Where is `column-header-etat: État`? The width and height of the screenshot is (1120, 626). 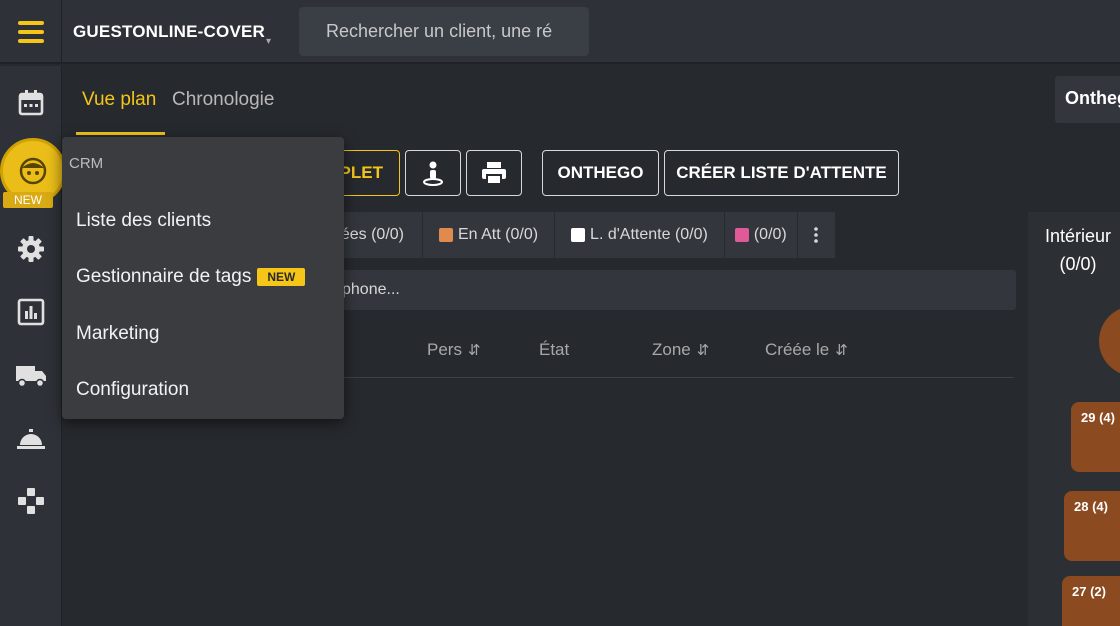
column-header-etat: État is located at coordinates (554, 350).